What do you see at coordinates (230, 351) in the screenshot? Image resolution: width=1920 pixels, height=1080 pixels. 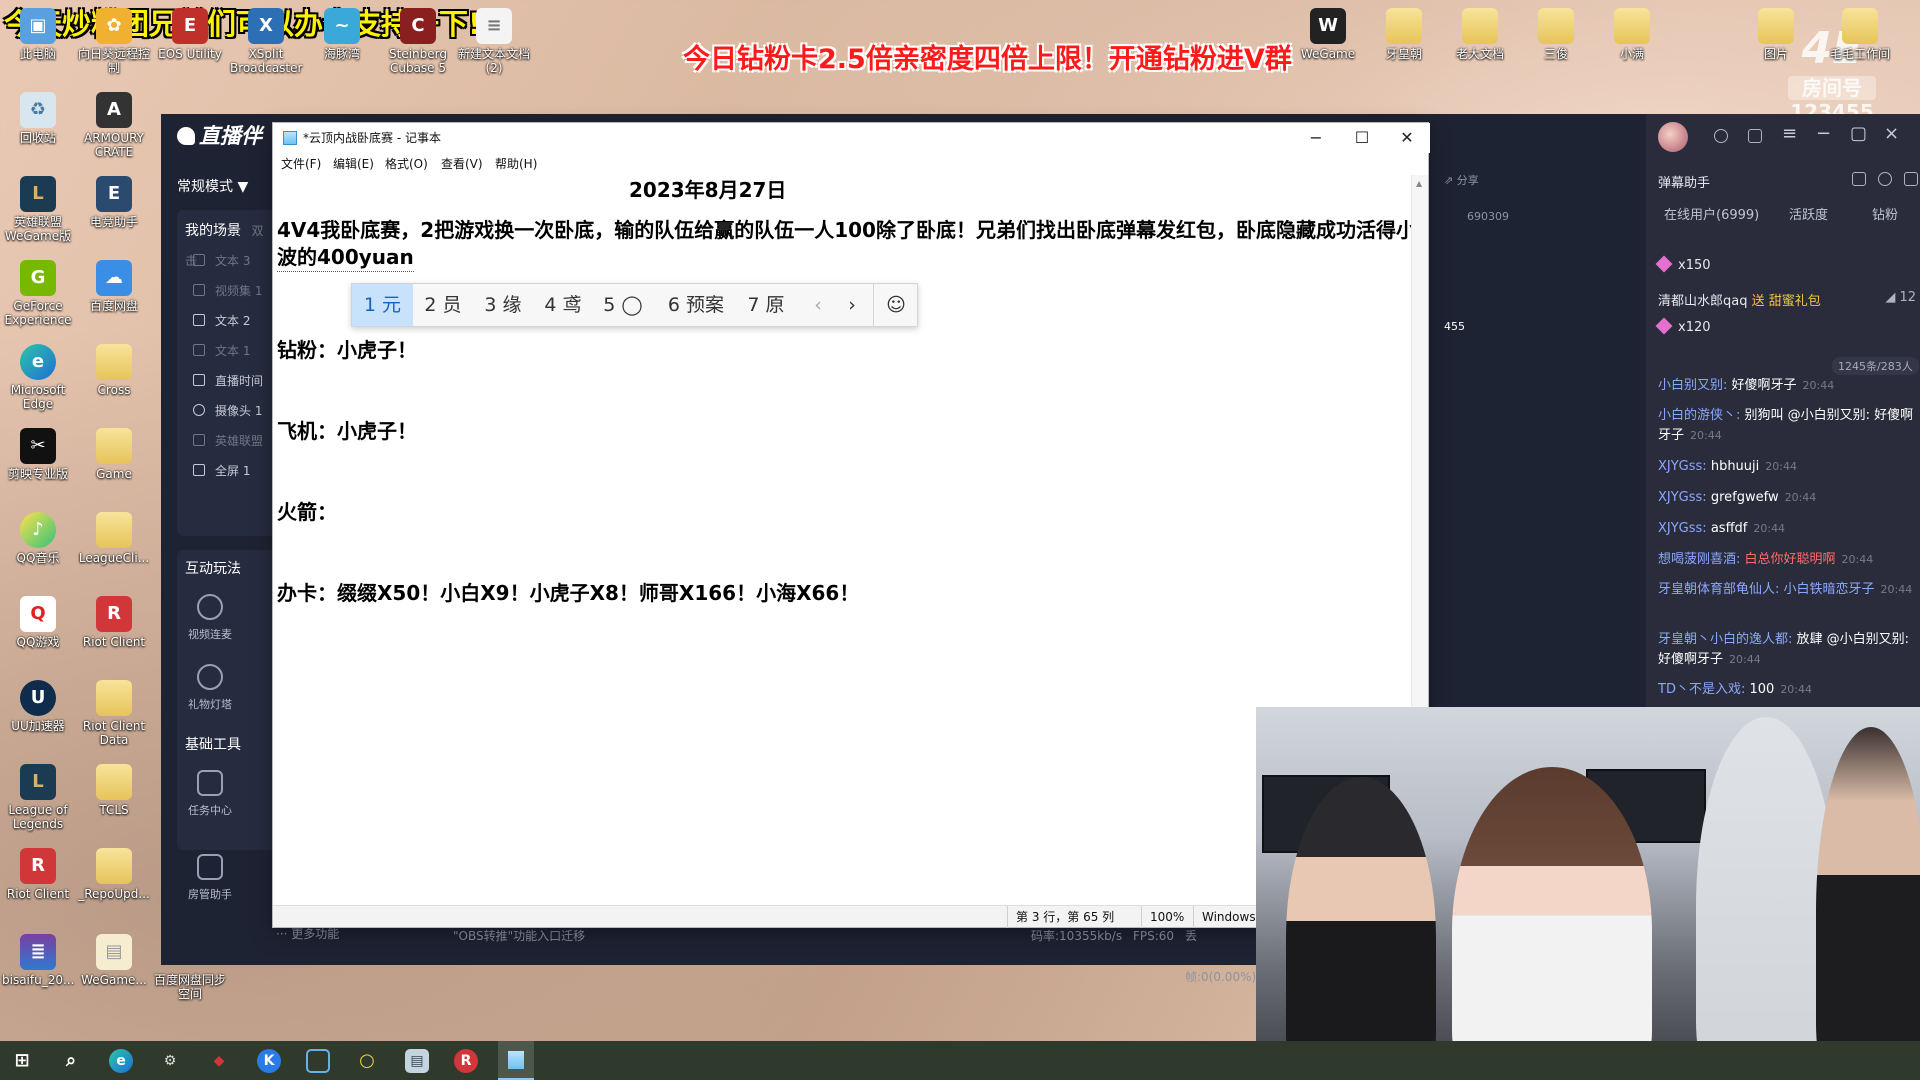 I see `source-item: 文本 1` at bounding box center [230, 351].